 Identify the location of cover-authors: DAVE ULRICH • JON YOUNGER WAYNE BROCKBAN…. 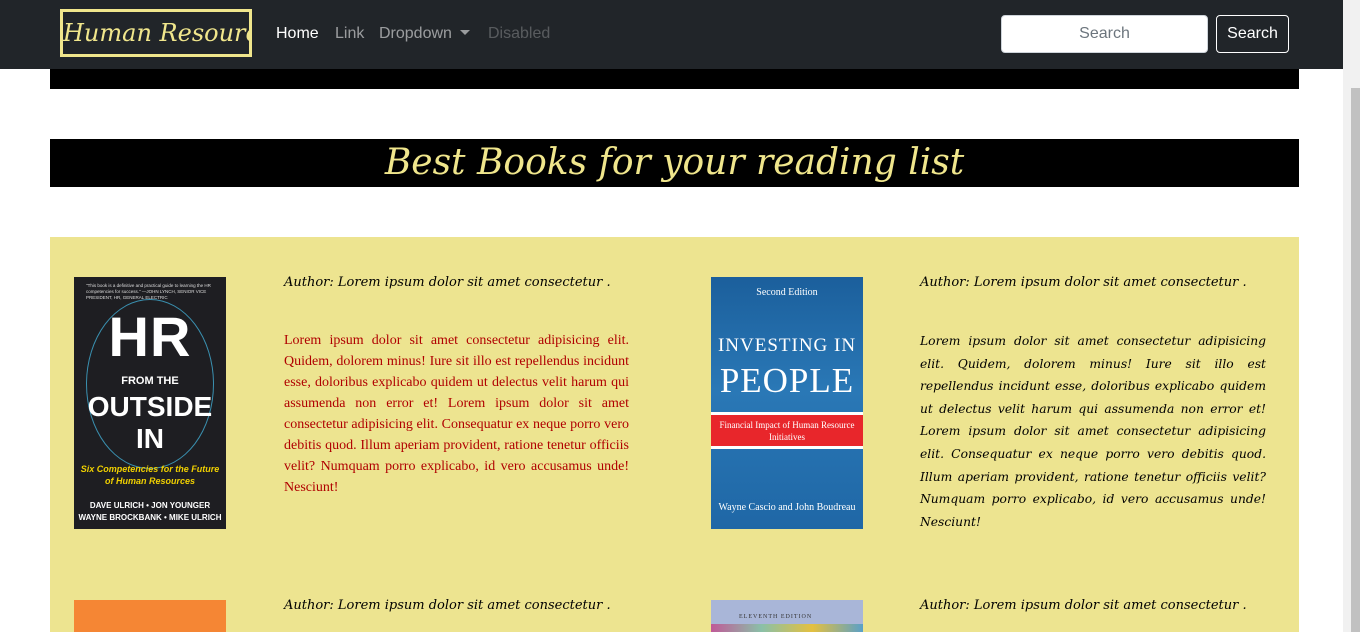
(150, 511).